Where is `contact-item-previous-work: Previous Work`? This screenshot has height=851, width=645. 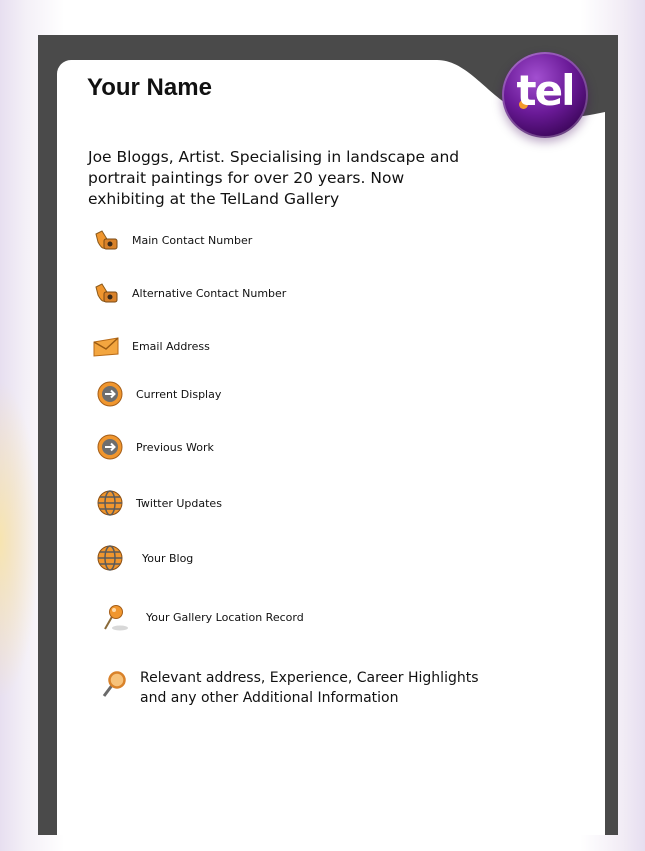 contact-item-previous-work: Previous Work is located at coordinates (155, 447).